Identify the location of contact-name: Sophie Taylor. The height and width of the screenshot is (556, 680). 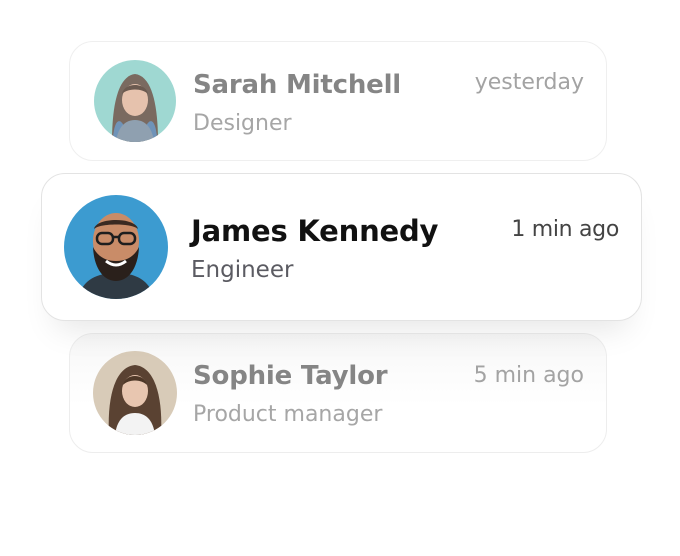
(290, 376).